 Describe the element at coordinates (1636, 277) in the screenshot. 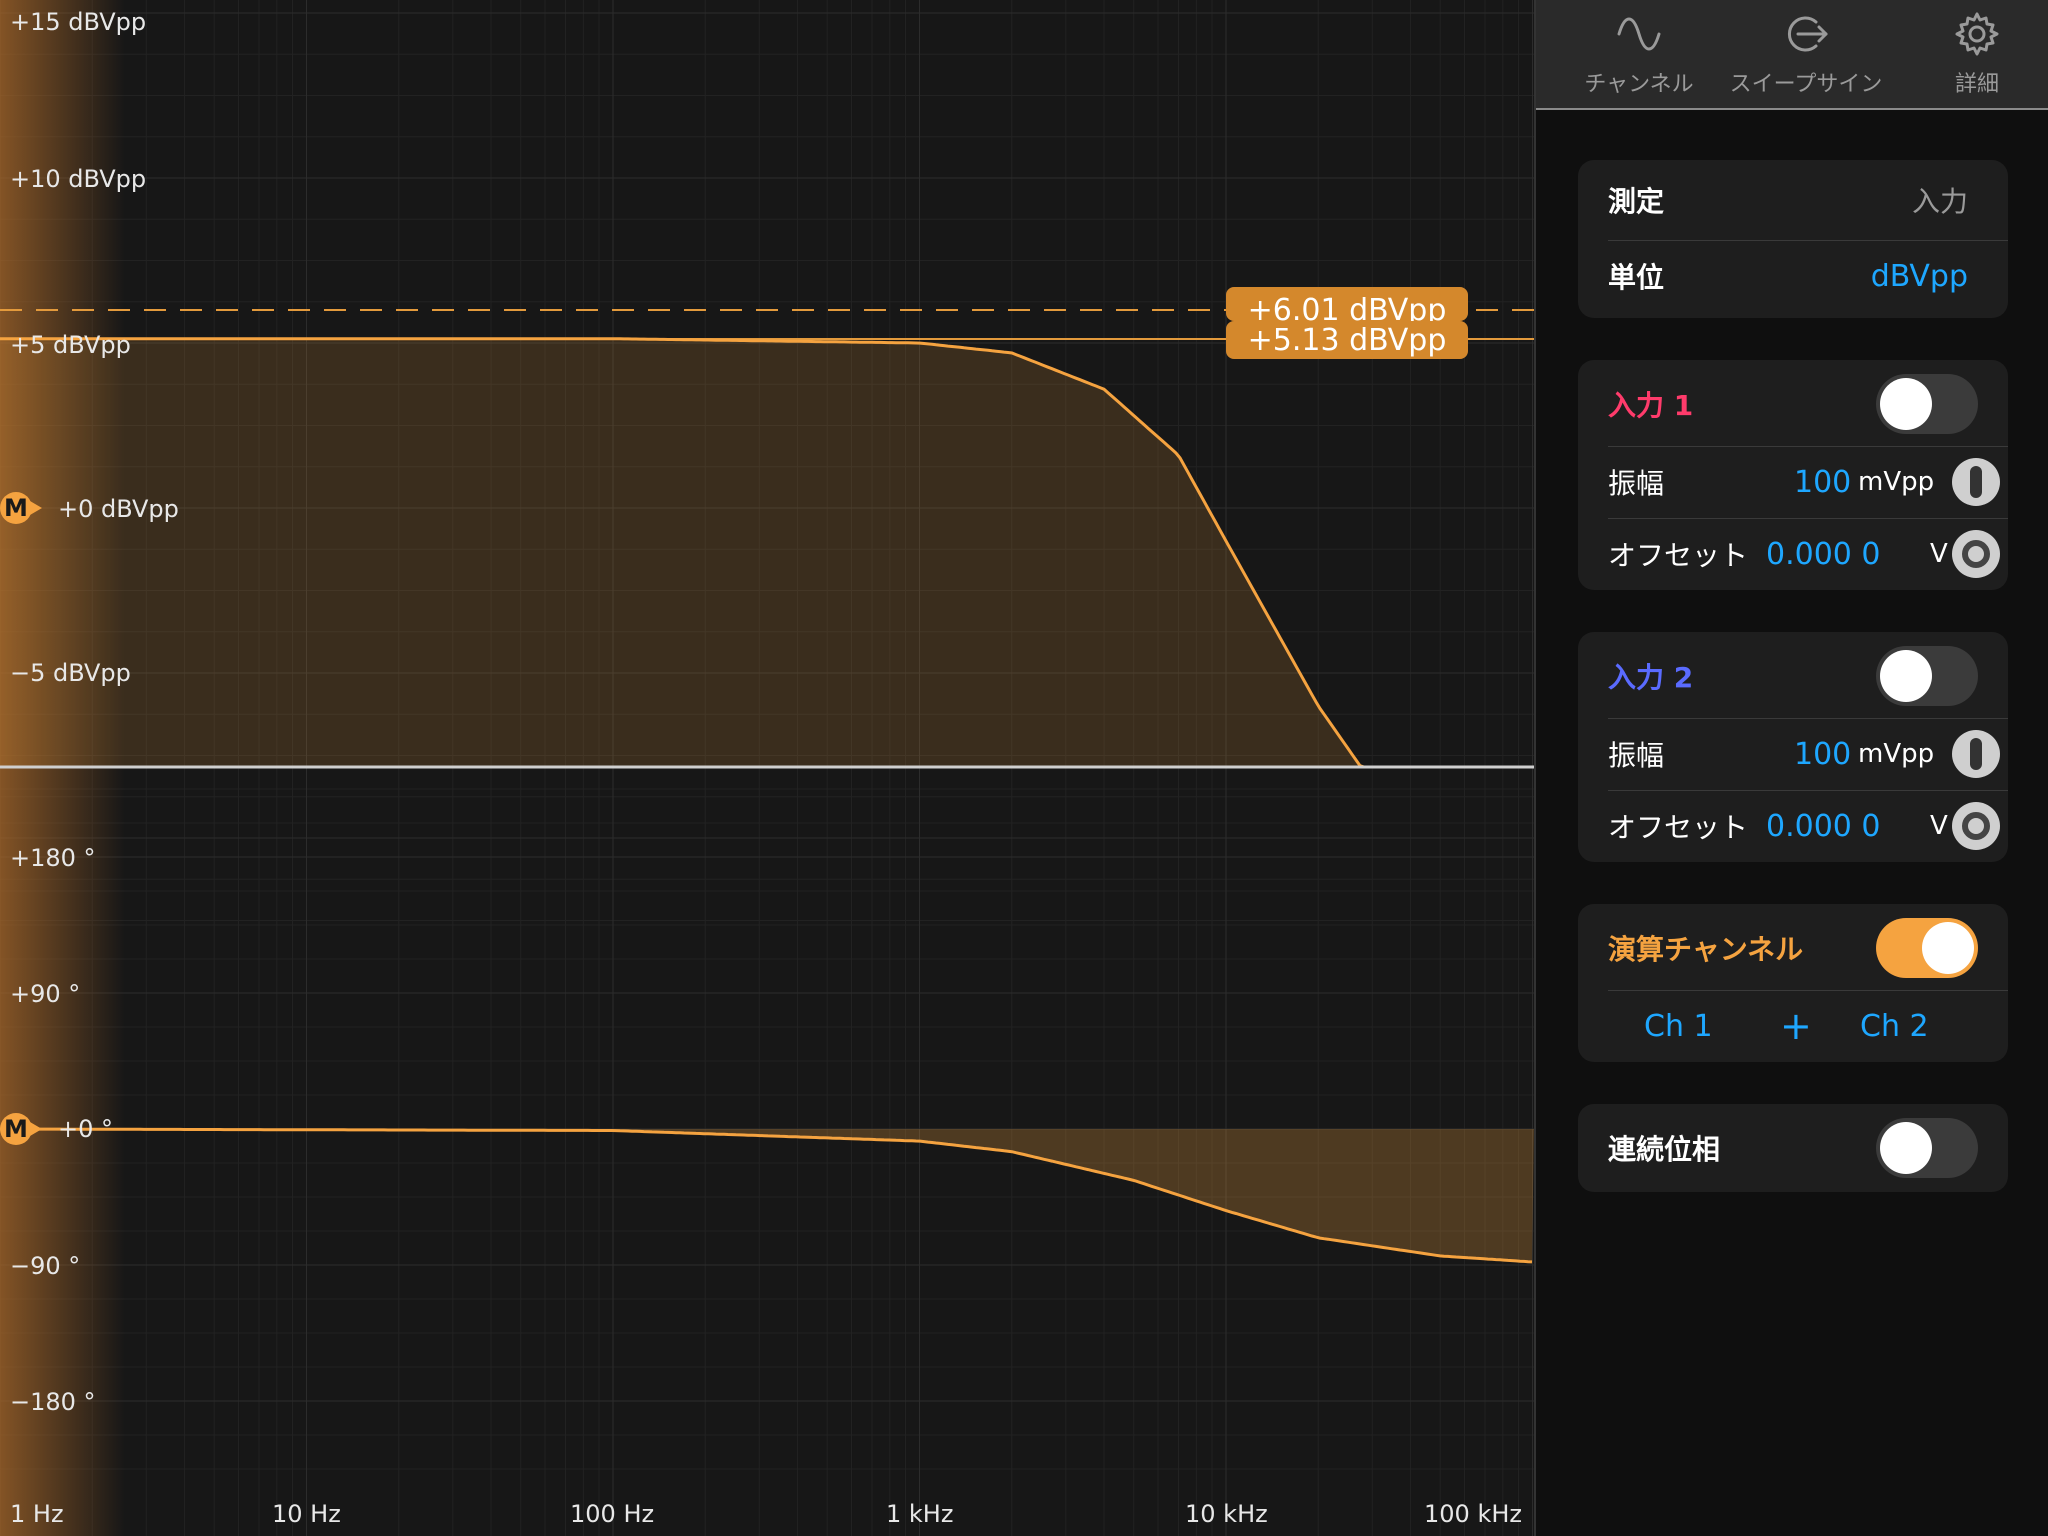

I see `unit-label: 単位` at that location.